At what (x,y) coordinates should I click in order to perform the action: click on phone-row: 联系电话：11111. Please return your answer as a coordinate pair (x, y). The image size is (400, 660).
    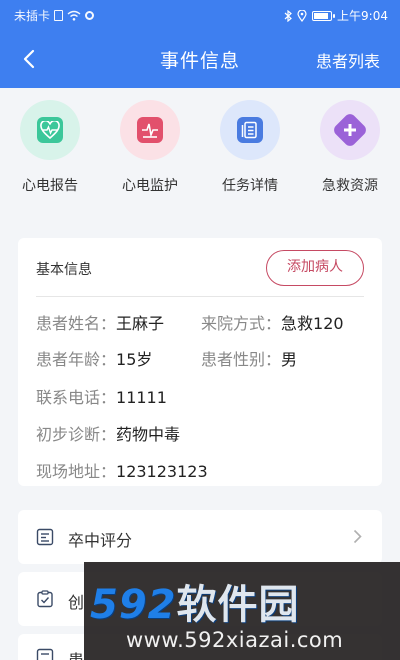
    Looking at the image, I should click on (101, 396).